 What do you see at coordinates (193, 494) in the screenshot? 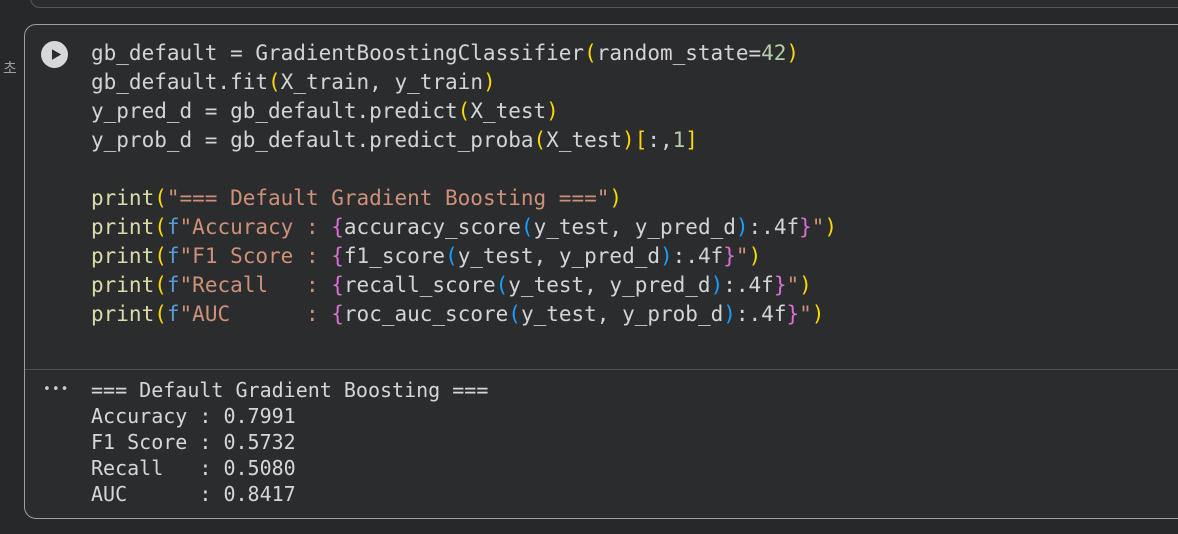
I see `output-line: AUC : 0.8417` at bounding box center [193, 494].